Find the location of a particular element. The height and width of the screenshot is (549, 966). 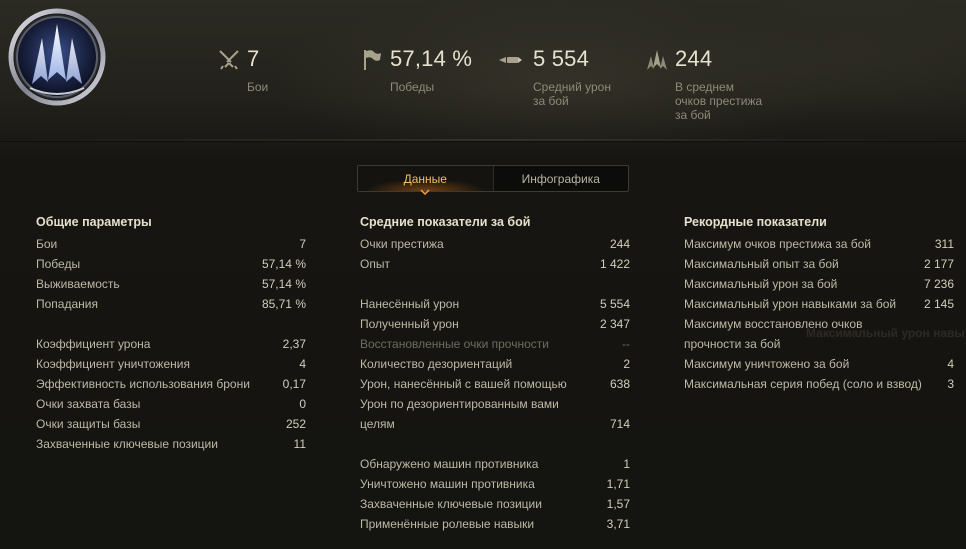

general-row-capture-points: Очки захвата базы 0 is located at coordinates (171, 404).